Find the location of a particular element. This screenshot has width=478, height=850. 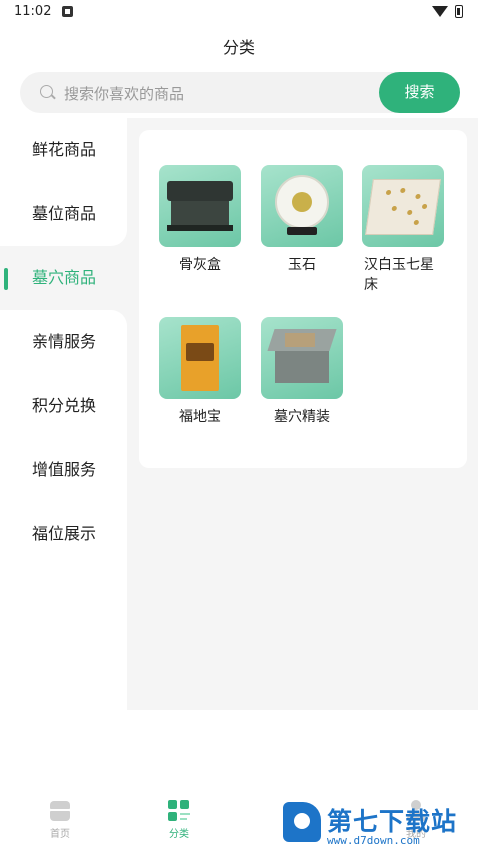

product-label: 福地宝 is located at coordinates (200, 417).